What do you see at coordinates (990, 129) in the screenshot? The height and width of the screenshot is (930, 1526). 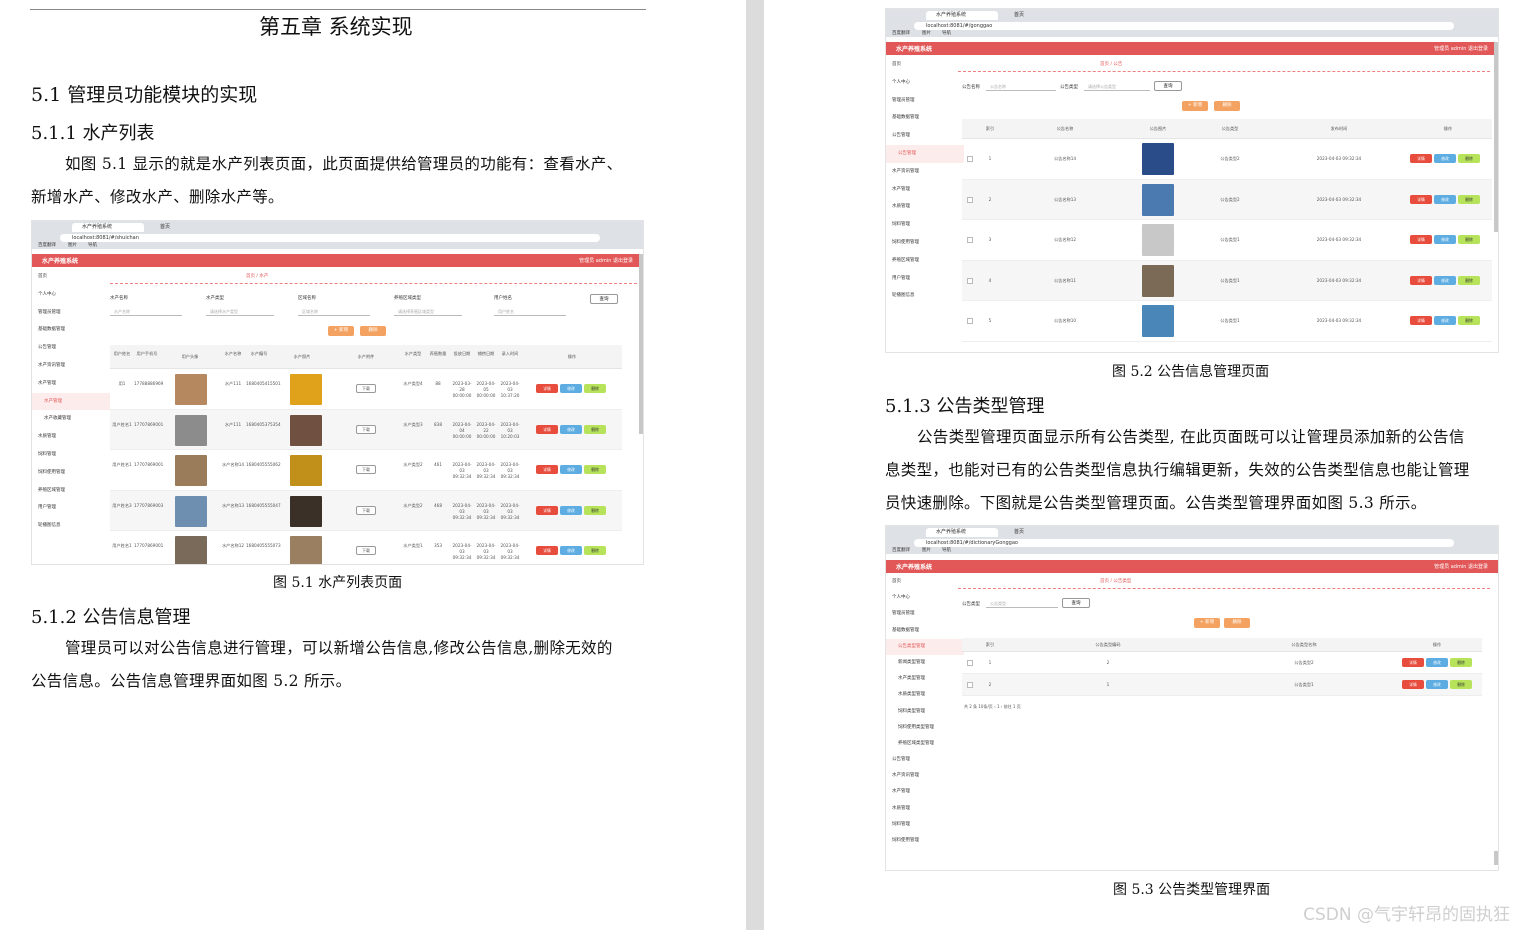 I see `column-header: 索引` at bounding box center [990, 129].